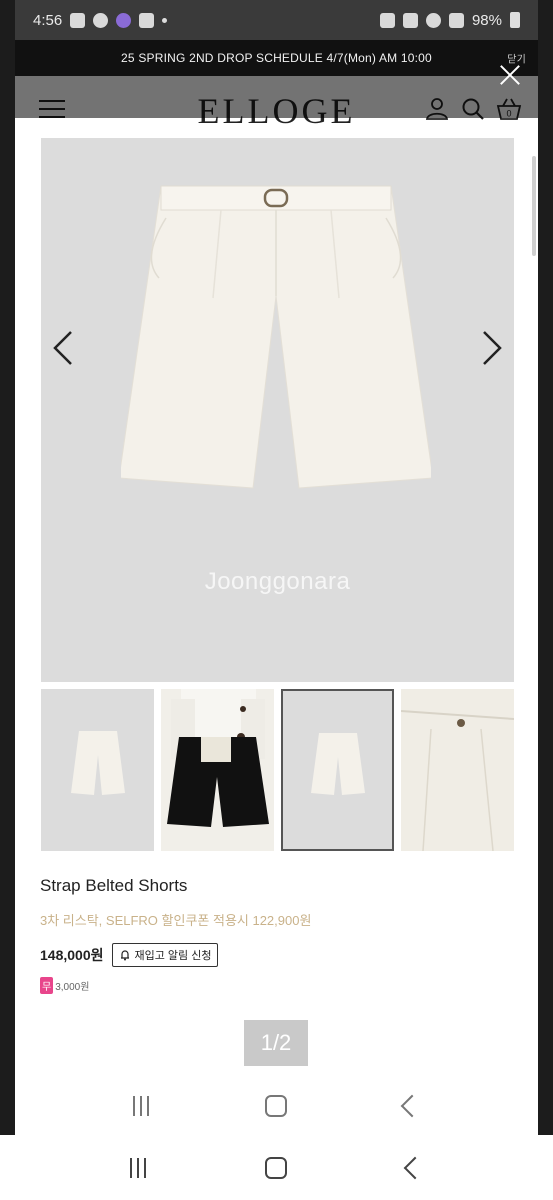  I want to click on wifi-icon, so click(433, 20).